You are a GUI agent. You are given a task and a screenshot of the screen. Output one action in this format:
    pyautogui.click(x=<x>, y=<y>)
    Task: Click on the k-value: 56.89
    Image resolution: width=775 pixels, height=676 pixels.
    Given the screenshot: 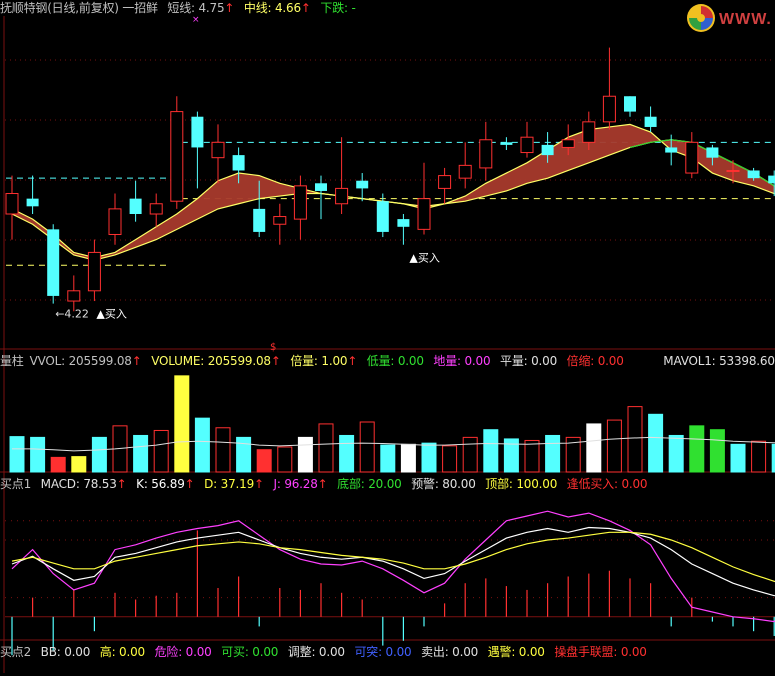 What is the action you would take?
    pyautogui.click(x=167, y=484)
    